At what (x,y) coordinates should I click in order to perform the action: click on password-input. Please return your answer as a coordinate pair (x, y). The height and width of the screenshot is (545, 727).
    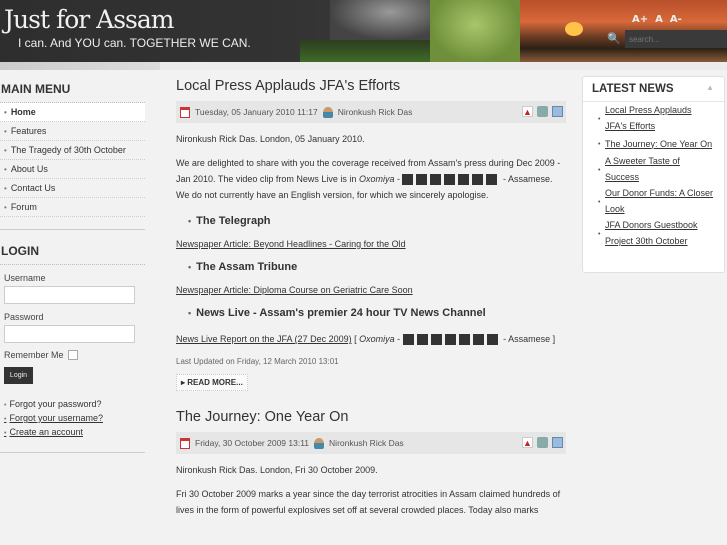
    Looking at the image, I should click on (69, 334).